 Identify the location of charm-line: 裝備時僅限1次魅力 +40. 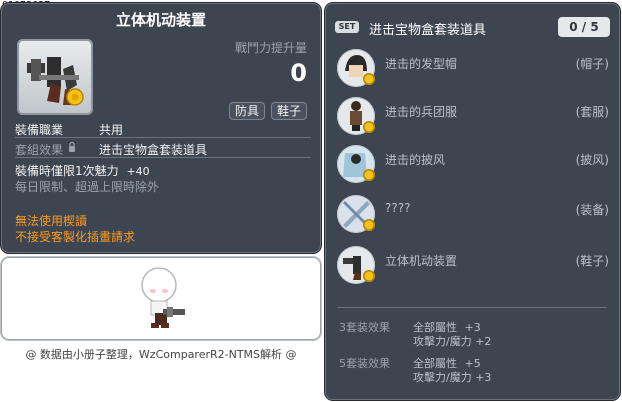
(82, 170).